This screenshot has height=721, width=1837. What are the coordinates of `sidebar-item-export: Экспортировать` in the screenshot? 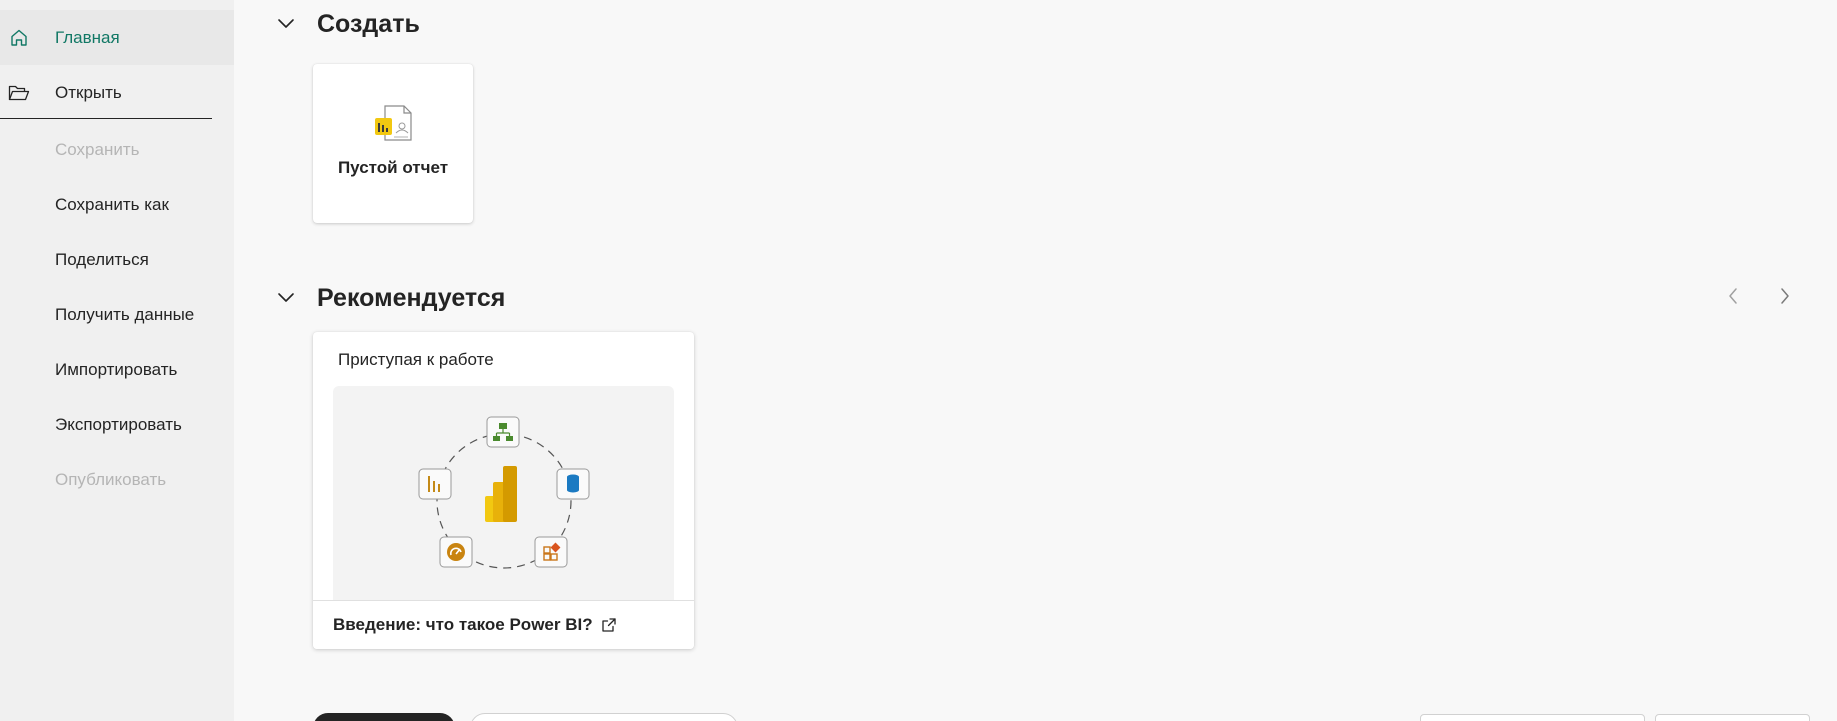 It's located at (117, 424).